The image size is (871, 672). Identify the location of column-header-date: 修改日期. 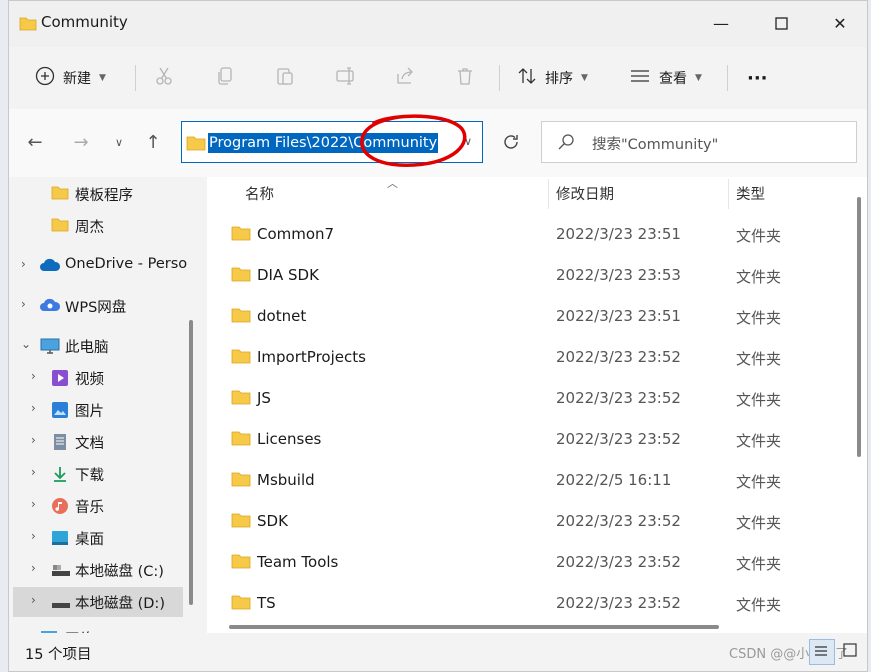
(585, 193).